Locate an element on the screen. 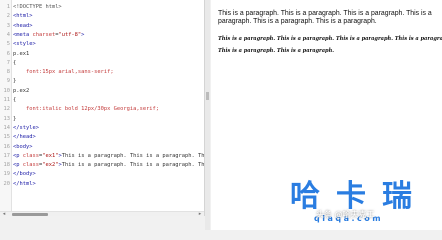 This screenshot has width=442, height=240. code-line: 8 font:15px arial,sans-serif; is located at coordinates (102, 72).